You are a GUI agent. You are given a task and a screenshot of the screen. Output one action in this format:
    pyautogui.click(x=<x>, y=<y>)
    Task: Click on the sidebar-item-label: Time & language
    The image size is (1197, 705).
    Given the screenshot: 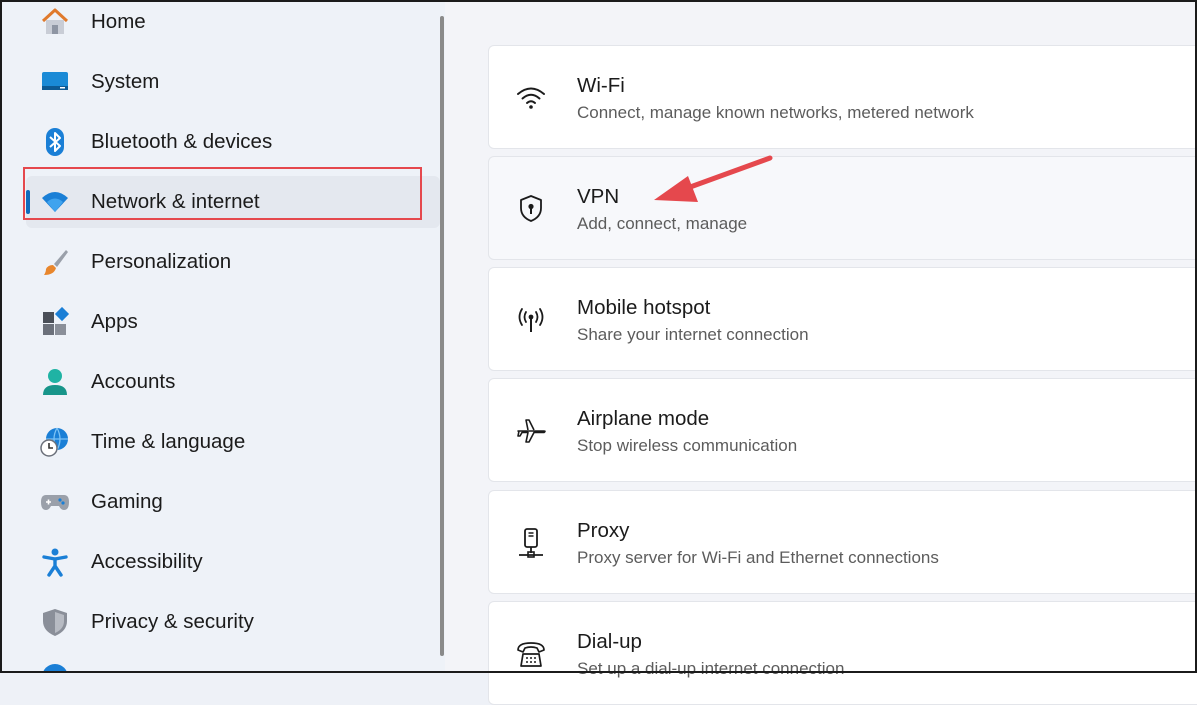 What is the action you would take?
    pyautogui.click(x=168, y=441)
    